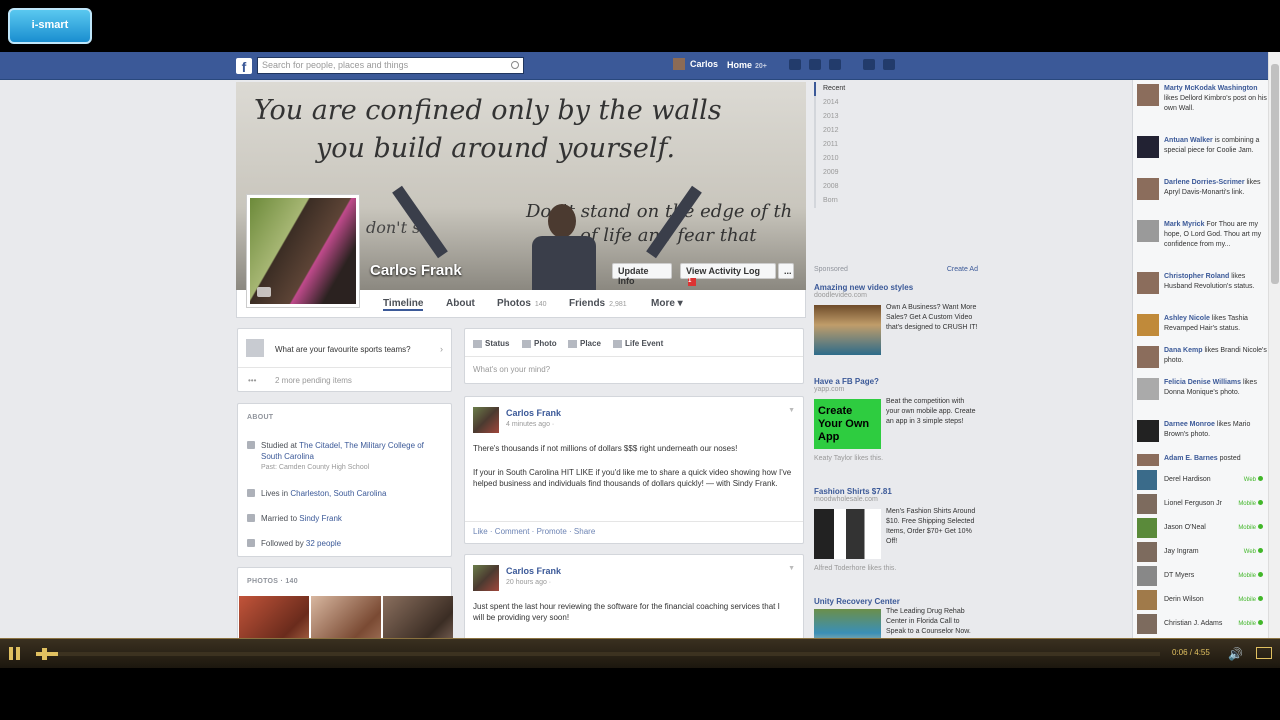 This screenshot has height=720, width=1280. Describe the element at coordinates (1202, 431) in the screenshot. I see `ticker-story: Darnee Monroe likes Mario Brown's photo.` at that location.